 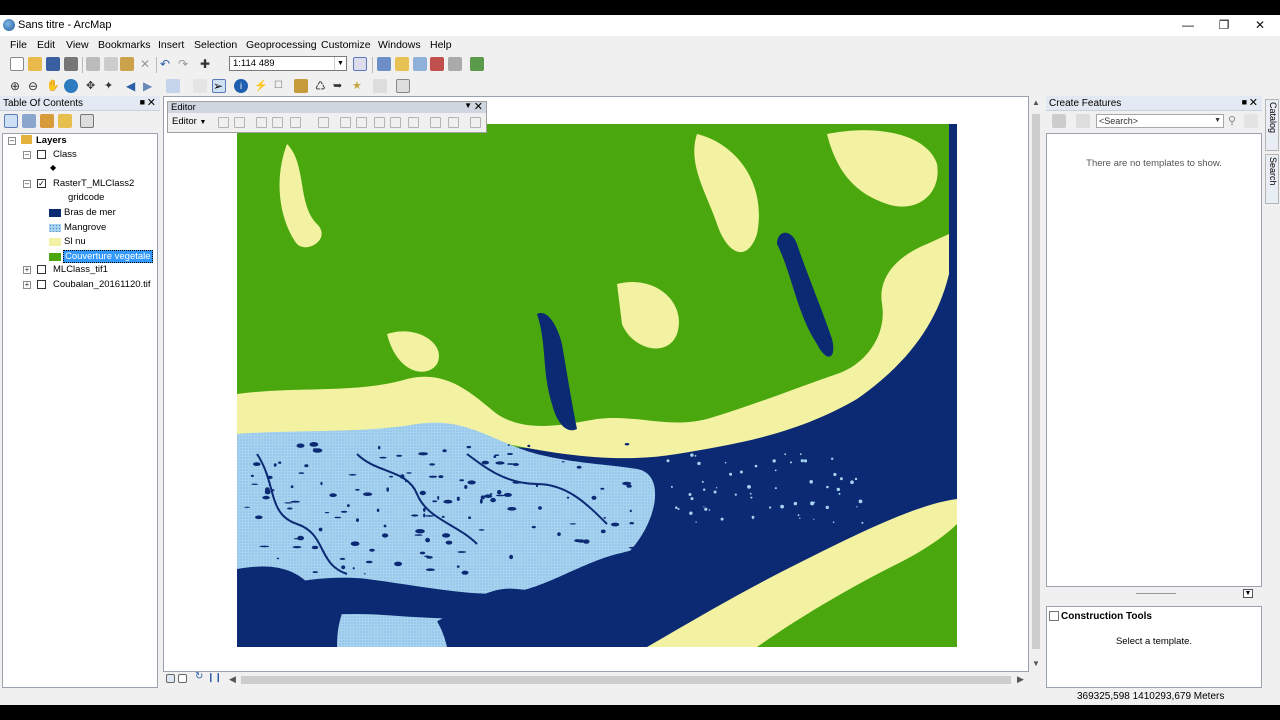 What do you see at coordinates (1036, 384) in the screenshot?
I see `map-vertical-scrollbar: ▲ ▼` at bounding box center [1036, 384].